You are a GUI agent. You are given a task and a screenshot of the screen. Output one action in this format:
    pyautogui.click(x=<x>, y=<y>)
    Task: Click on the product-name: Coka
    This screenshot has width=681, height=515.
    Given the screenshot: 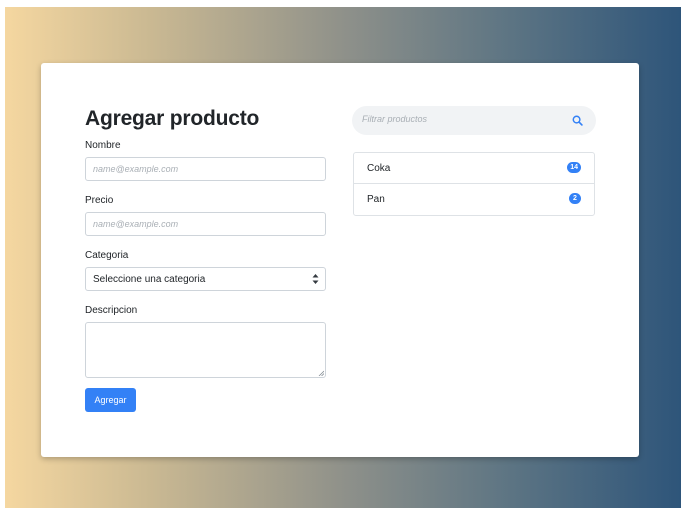 What is the action you would take?
    pyautogui.click(x=379, y=168)
    